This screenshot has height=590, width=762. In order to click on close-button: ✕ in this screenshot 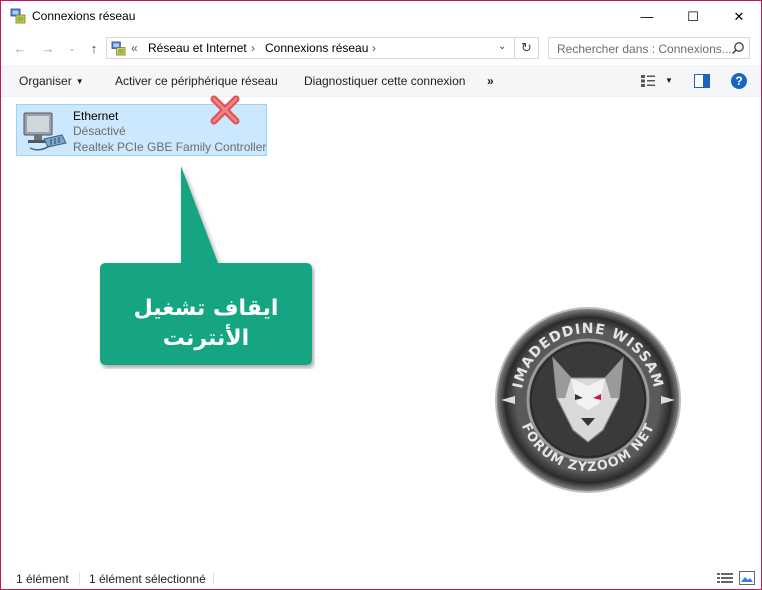, I will do `click(738, 16)`.